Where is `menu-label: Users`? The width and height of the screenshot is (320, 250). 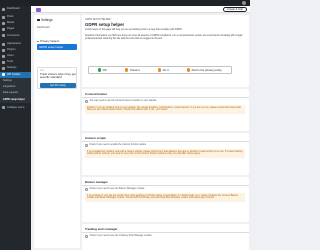 menu-label: Users is located at coordinates (10, 56).